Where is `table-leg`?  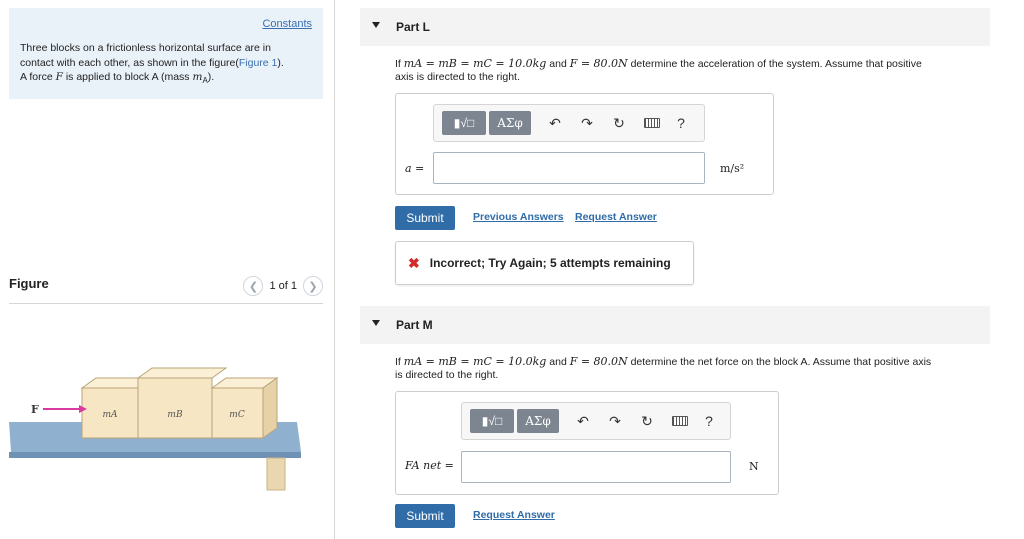 table-leg is located at coordinates (276, 474).